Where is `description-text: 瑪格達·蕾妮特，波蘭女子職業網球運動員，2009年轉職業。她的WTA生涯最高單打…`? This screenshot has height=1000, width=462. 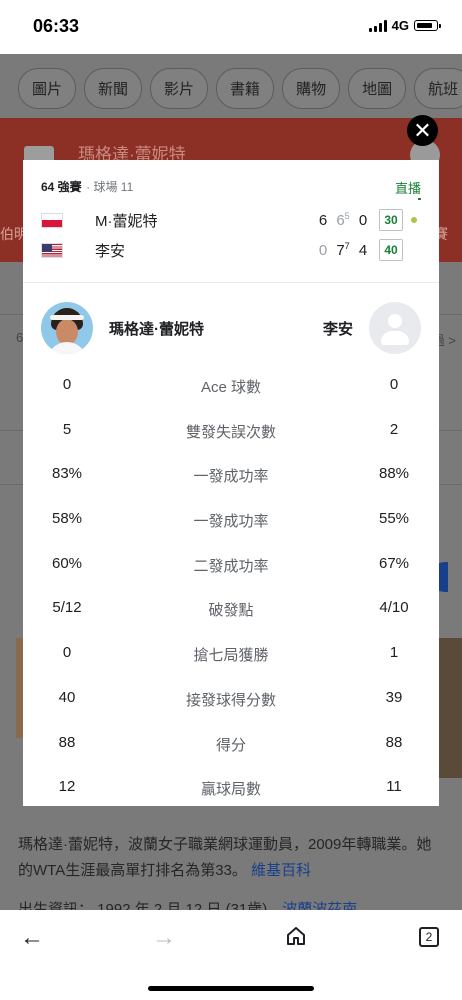
description-text: 瑪格達·蕾妮特，波蘭女子職業網球運動員，2009年轉職業。她的WTA生涯最高單打… is located at coordinates (225, 857).